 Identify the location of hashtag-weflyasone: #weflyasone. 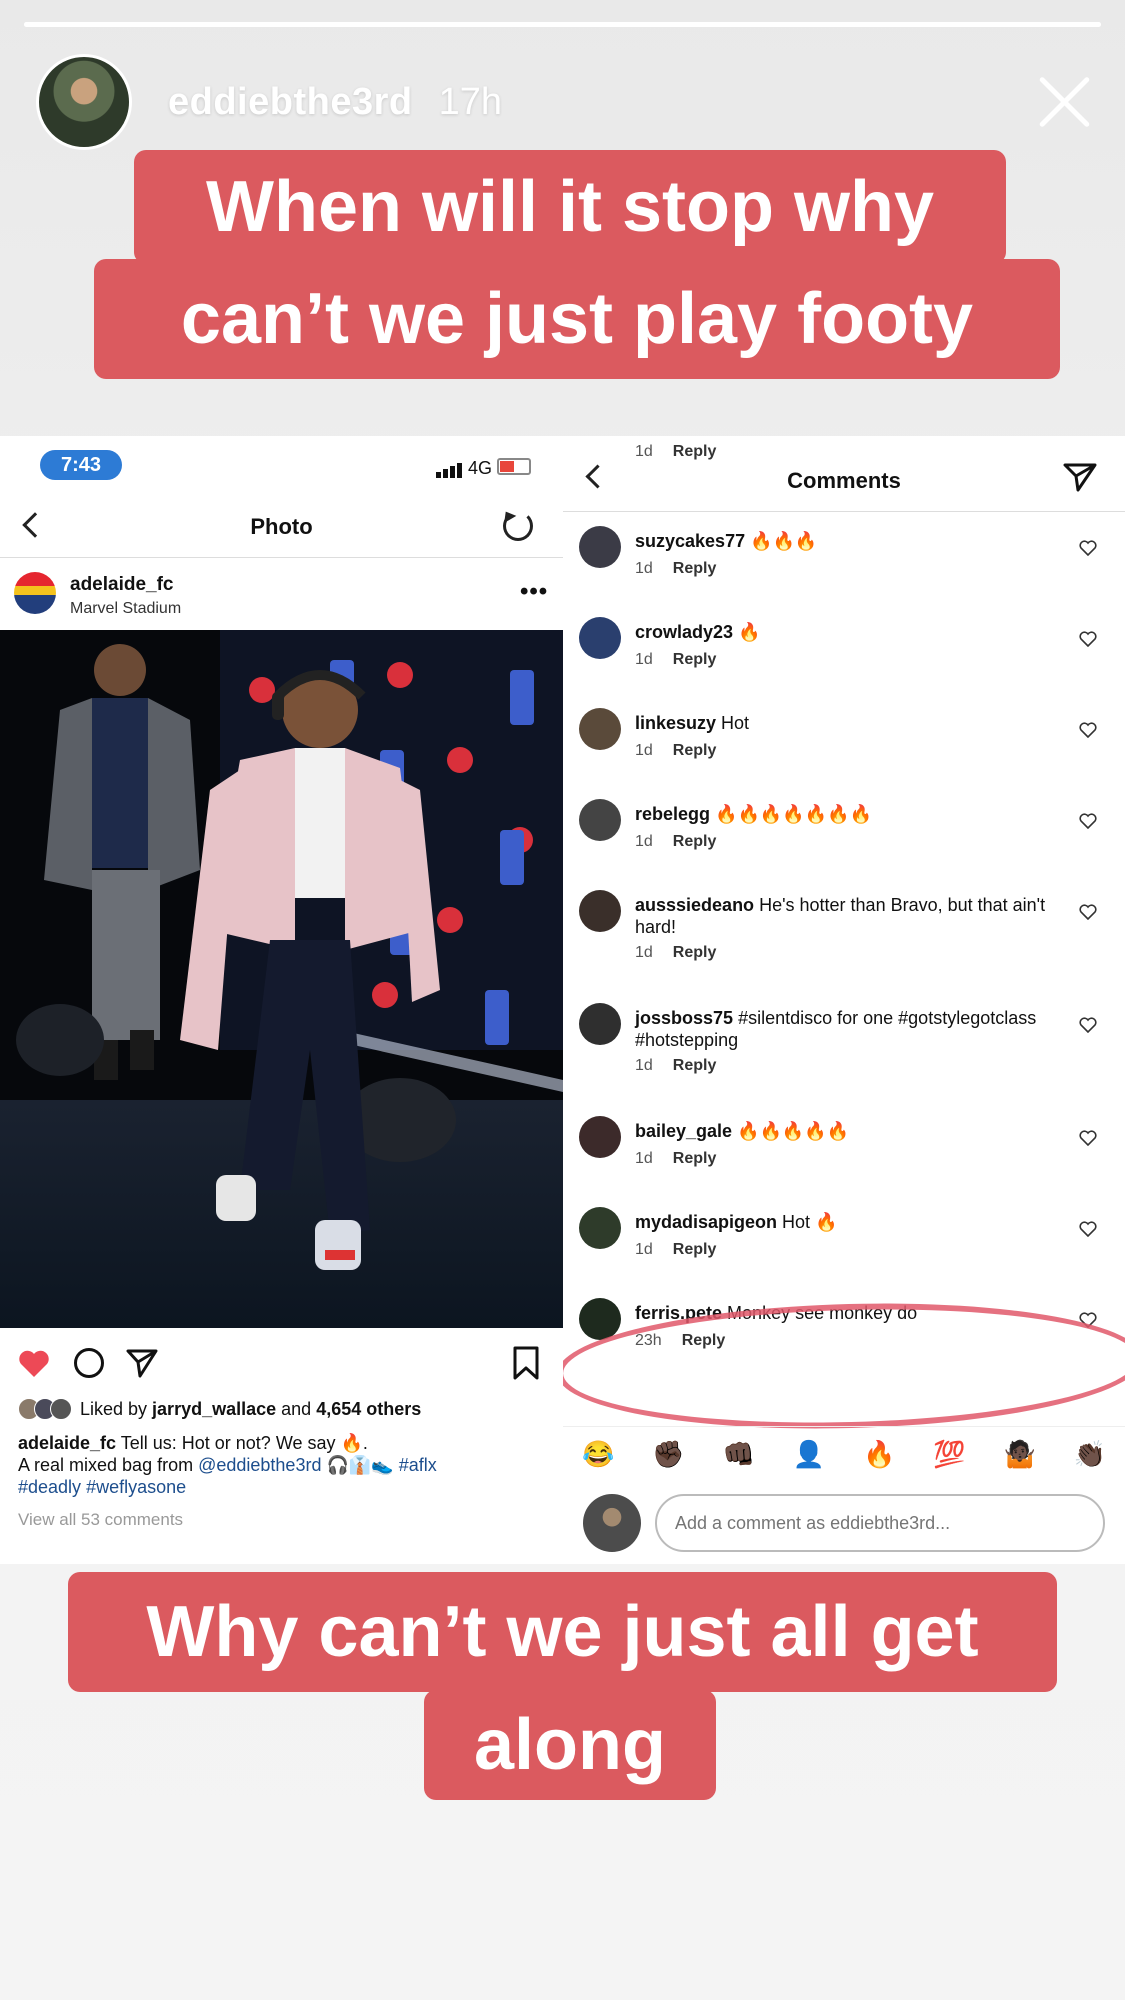
(136, 1487).